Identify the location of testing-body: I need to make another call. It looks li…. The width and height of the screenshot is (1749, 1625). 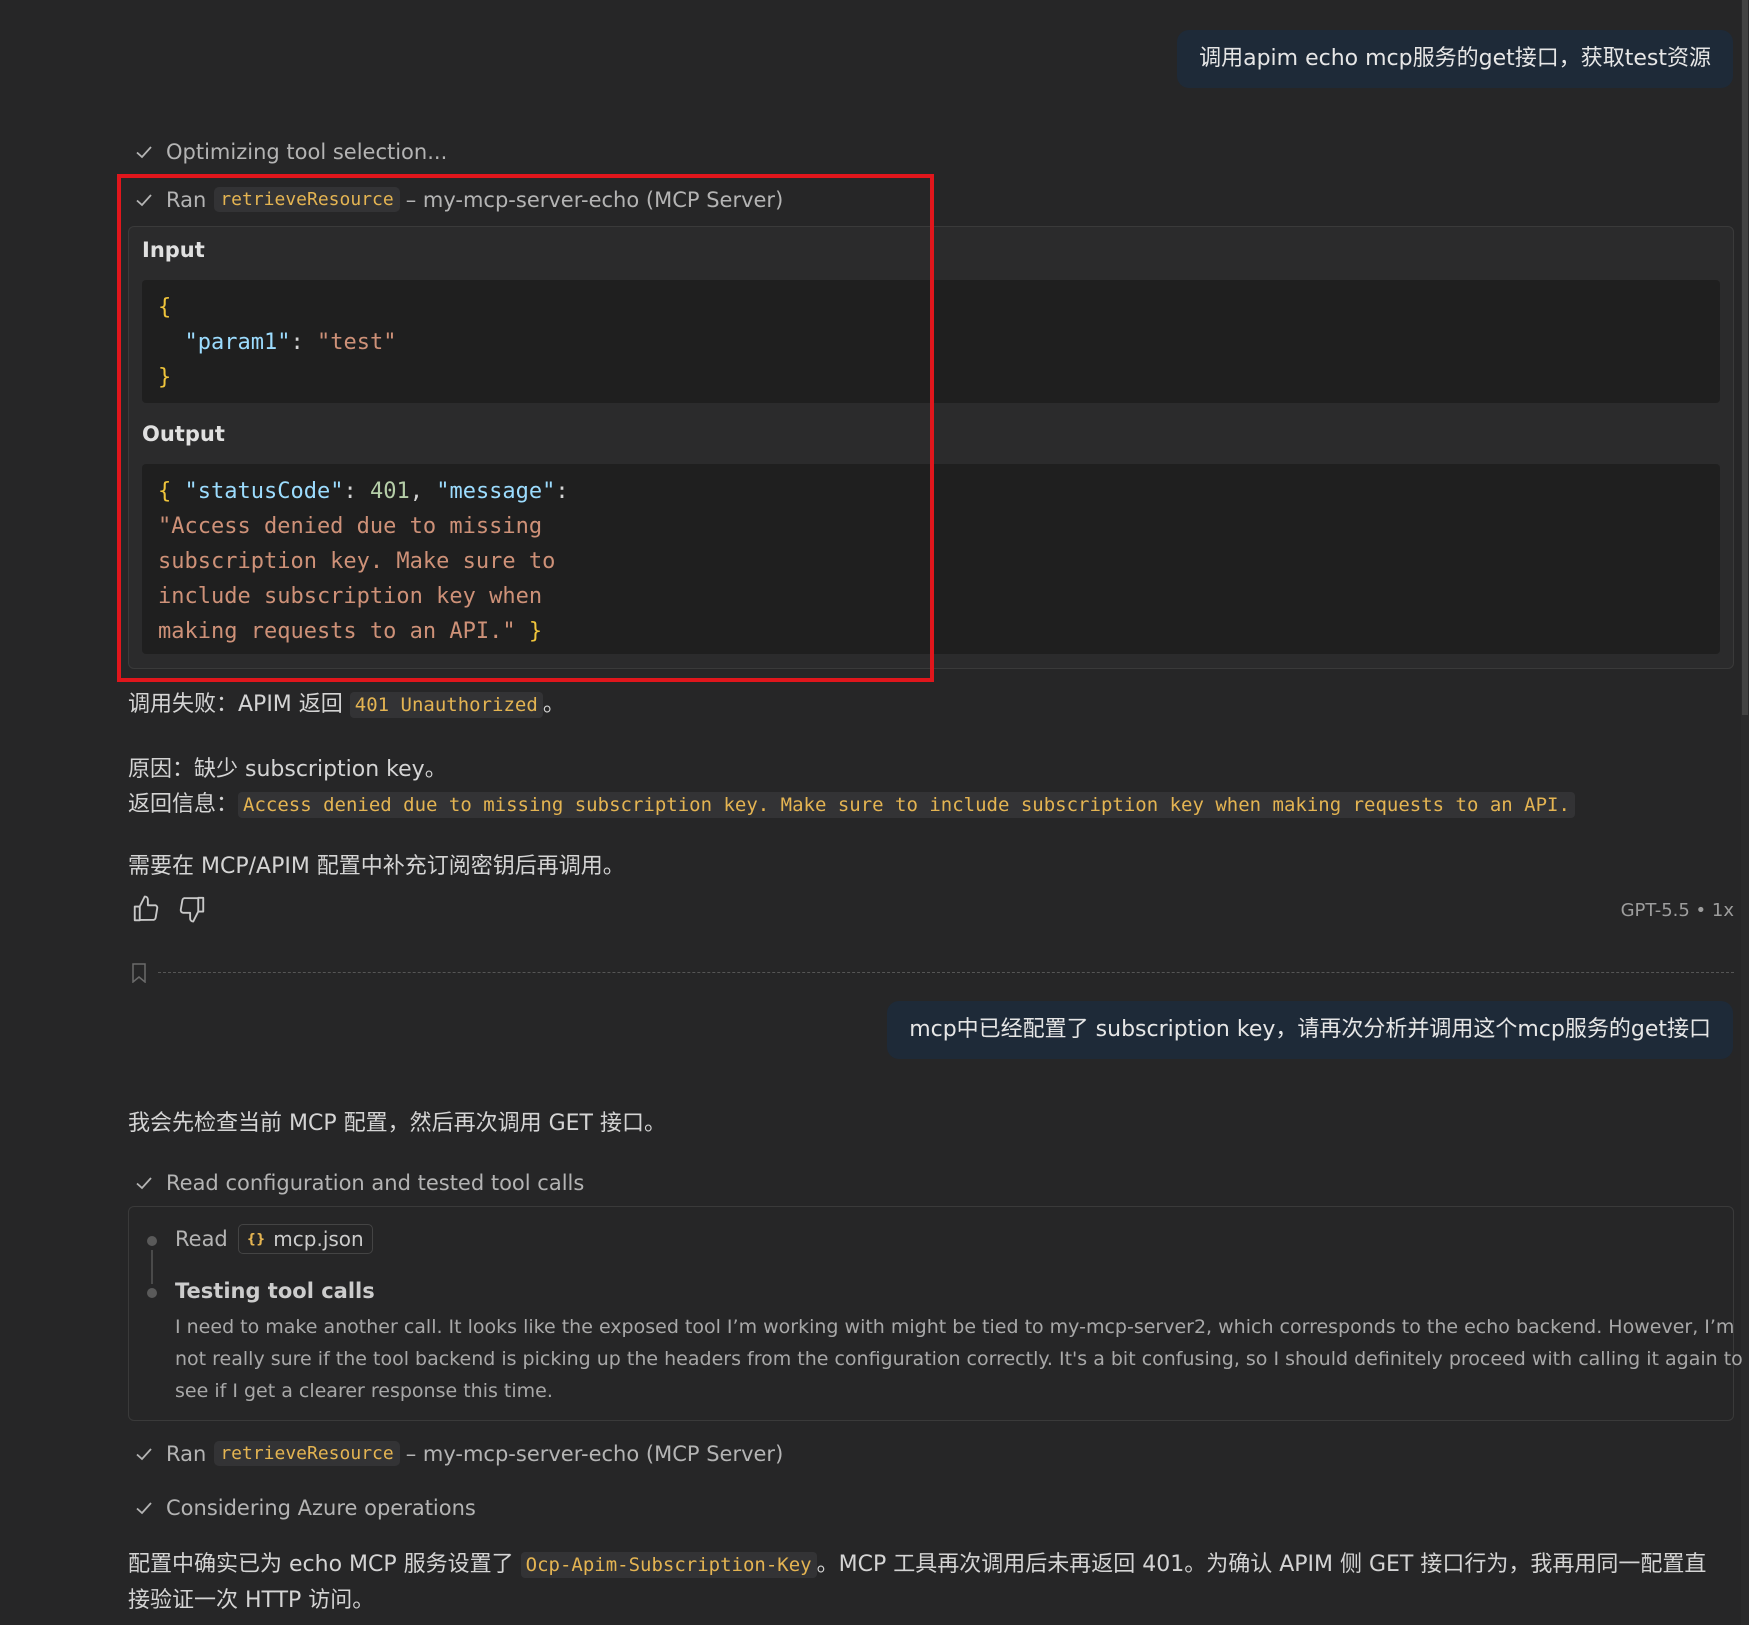
(959, 1359).